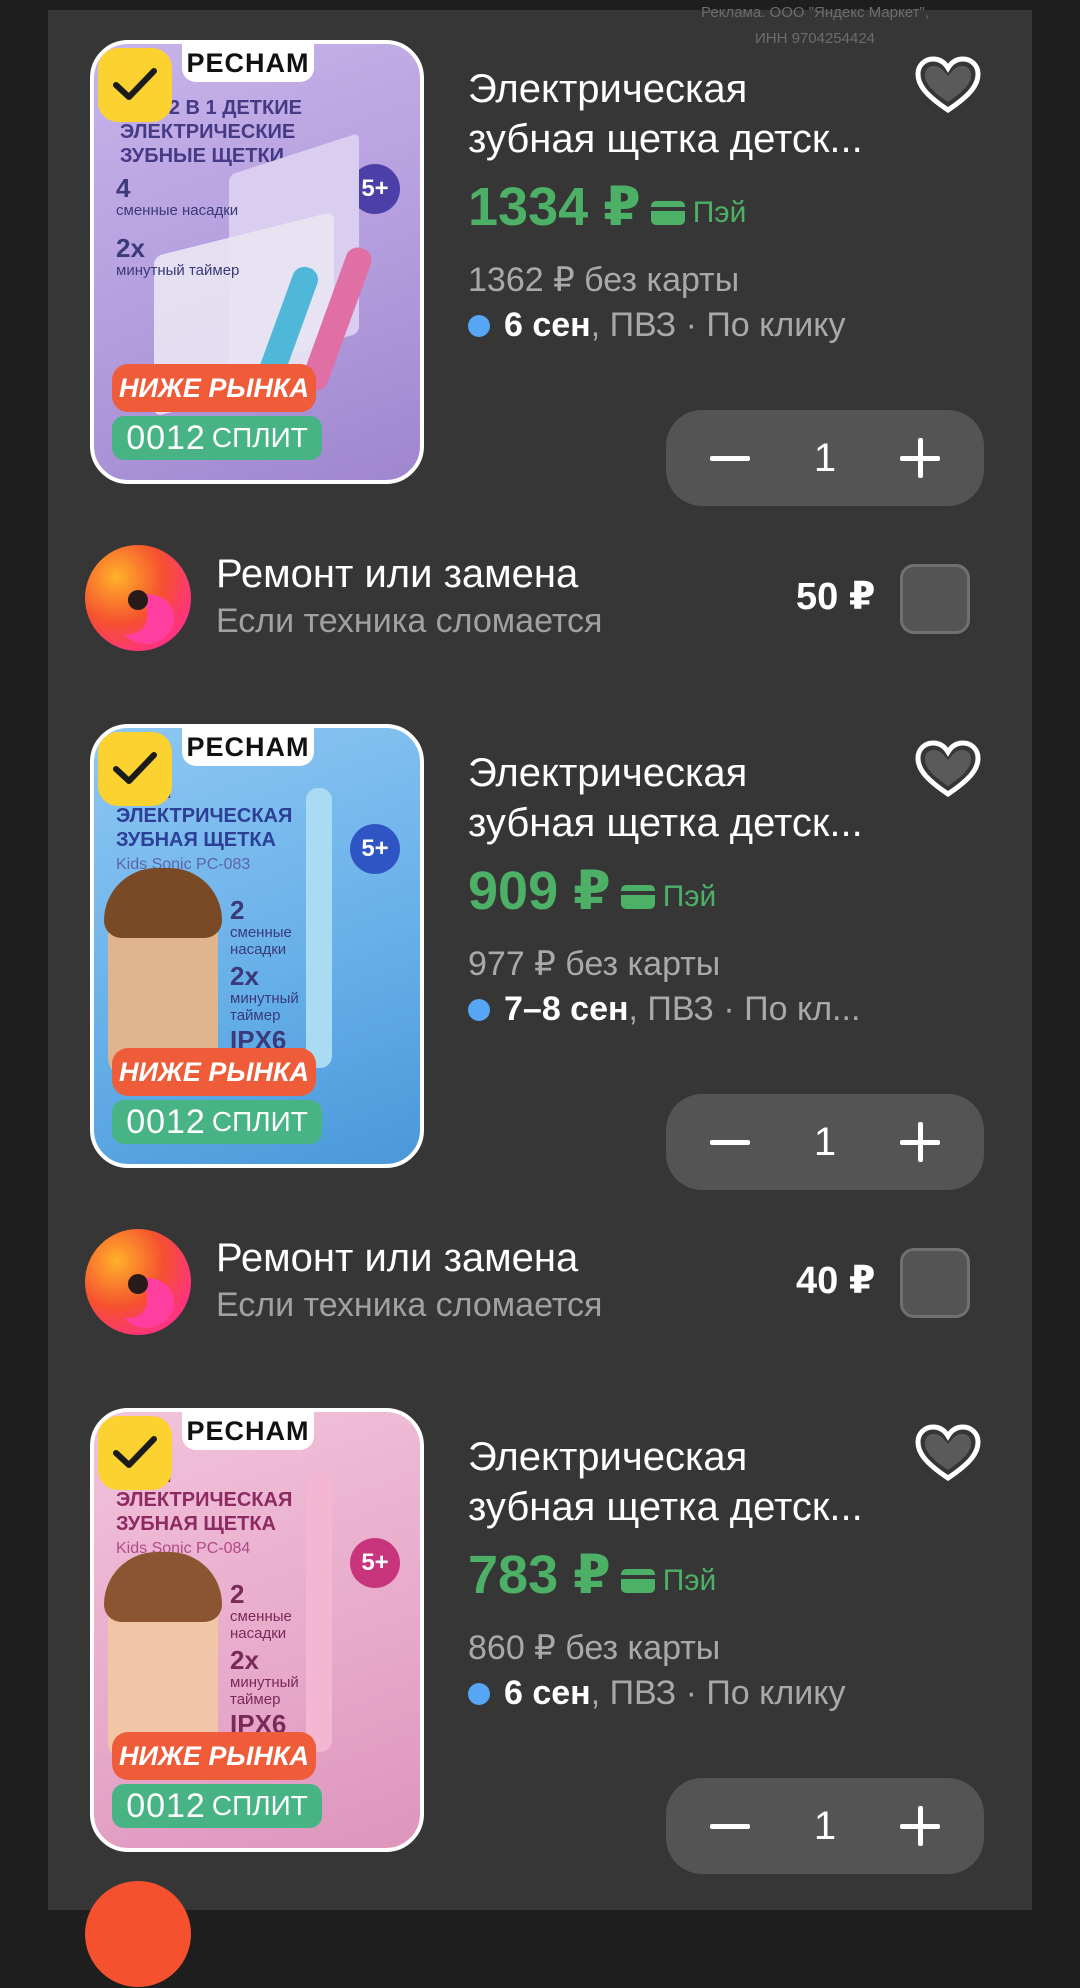 The image size is (1080, 1988). I want to click on service-price: 40 ₽, so click(836, 1281).